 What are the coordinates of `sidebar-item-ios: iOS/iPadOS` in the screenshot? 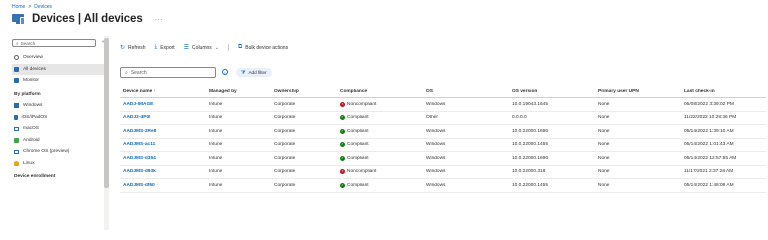 It's located at (58, 118).